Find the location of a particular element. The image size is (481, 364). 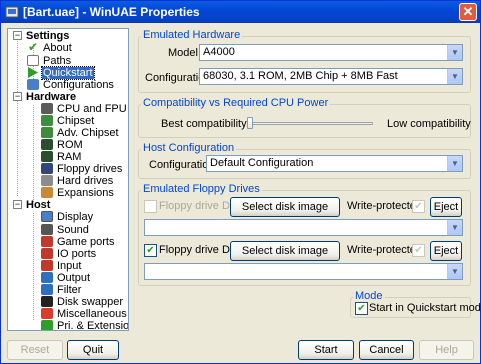

quit-button: Quit is located at coordinates (93, 350).